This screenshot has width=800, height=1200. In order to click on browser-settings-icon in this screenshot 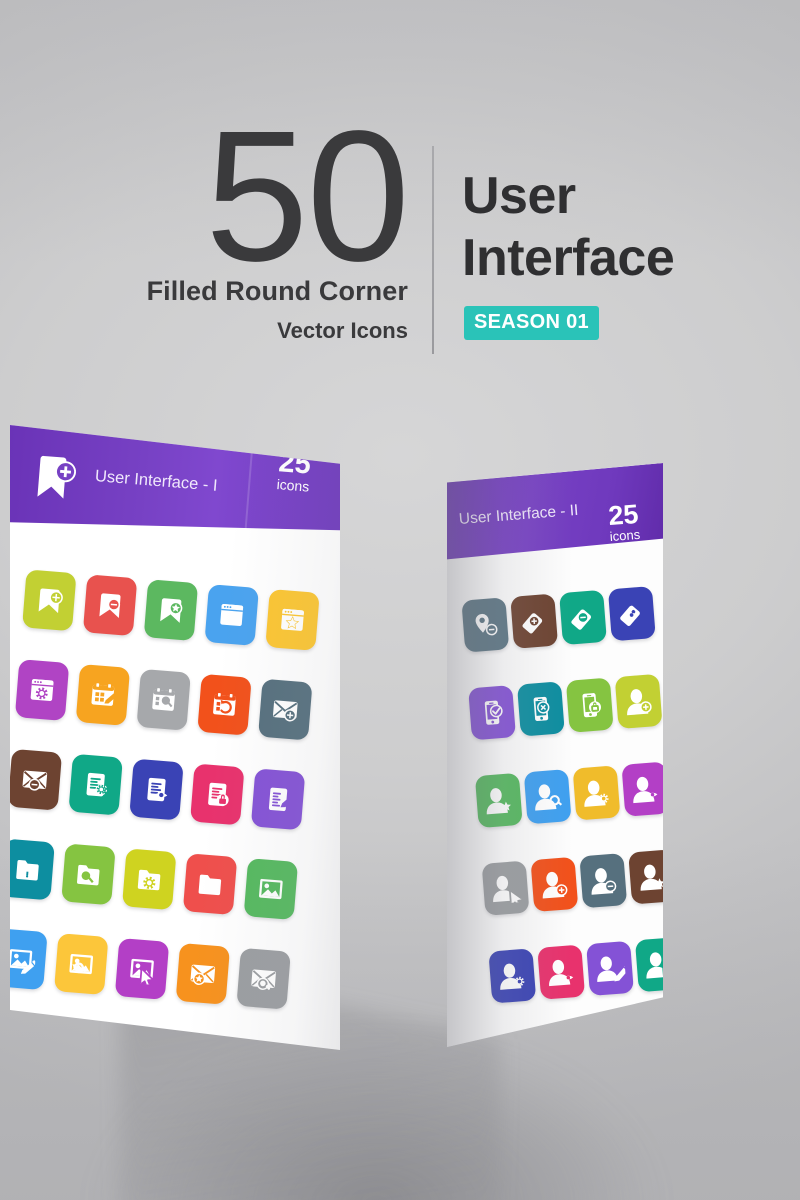, I will do `click(41, 690)`.